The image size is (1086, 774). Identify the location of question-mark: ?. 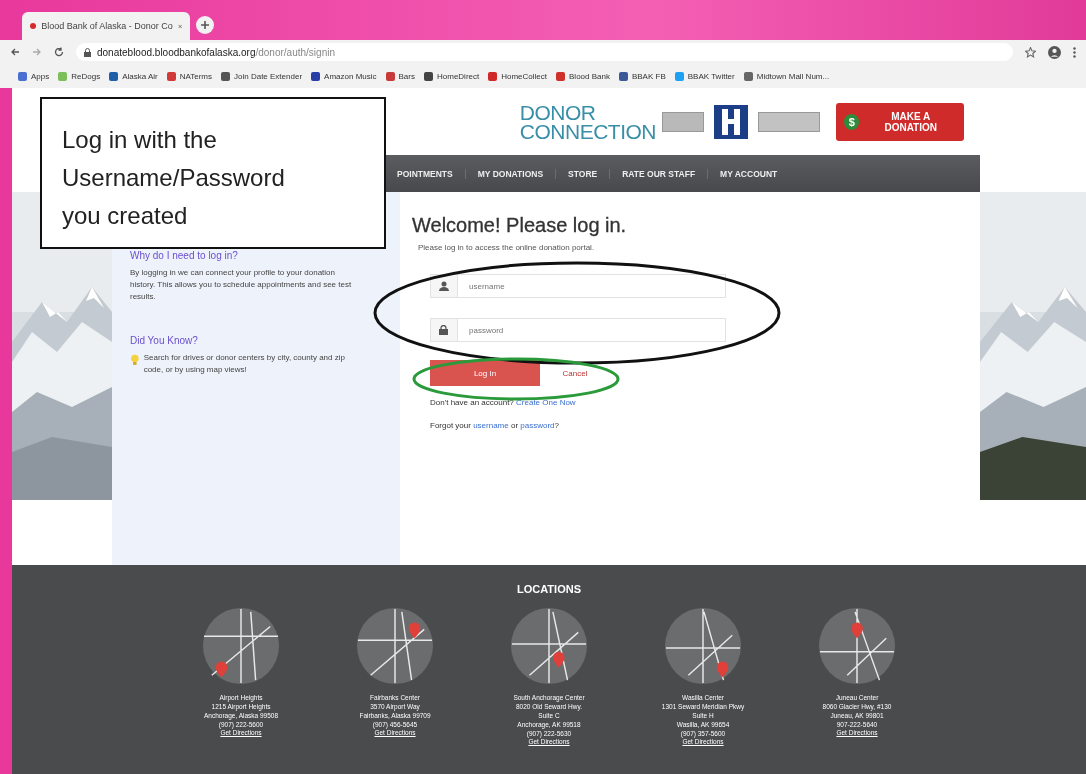
(556, 425).